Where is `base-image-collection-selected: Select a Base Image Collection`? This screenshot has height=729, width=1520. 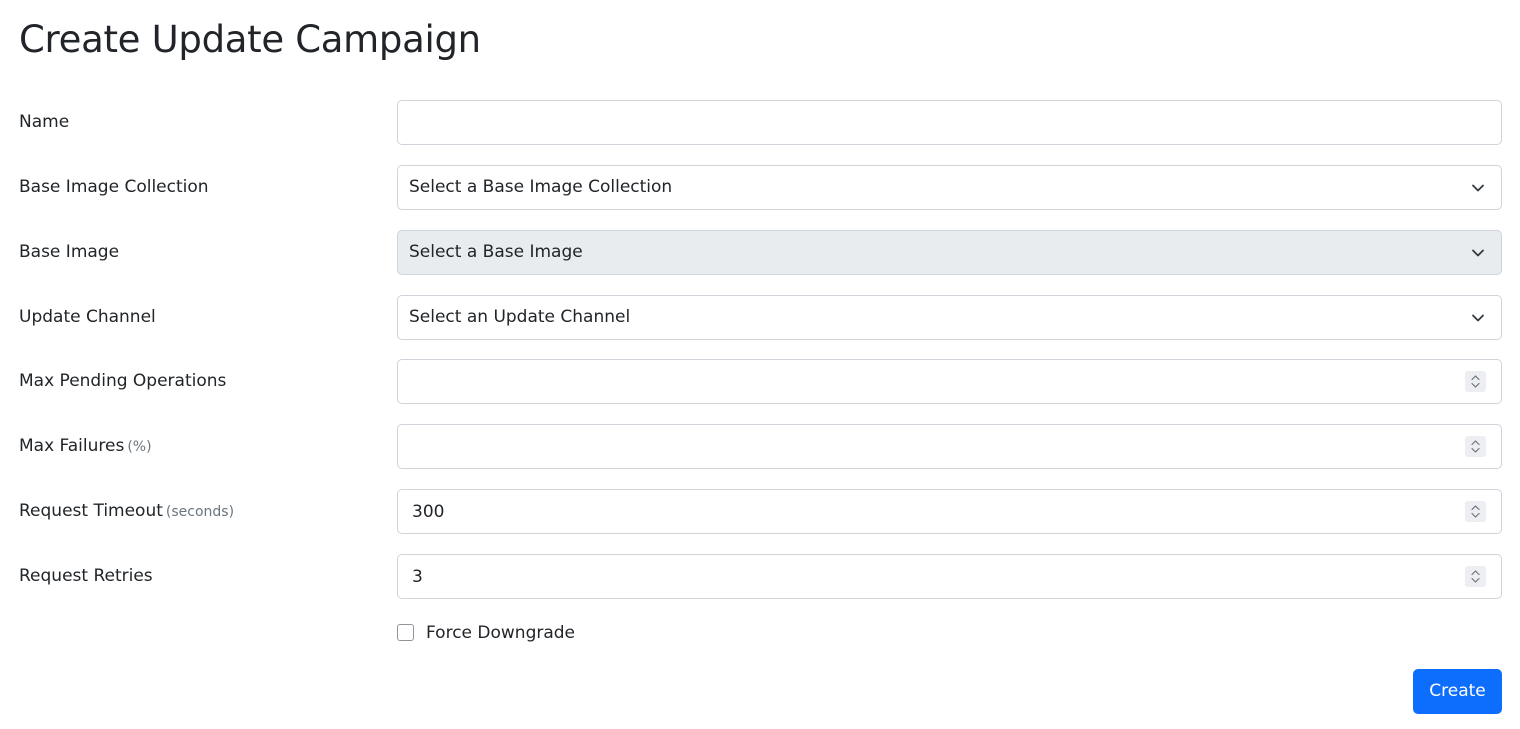
base-image-collection-selected: Select a Base Image Collection is located at coordinates (541, 187).